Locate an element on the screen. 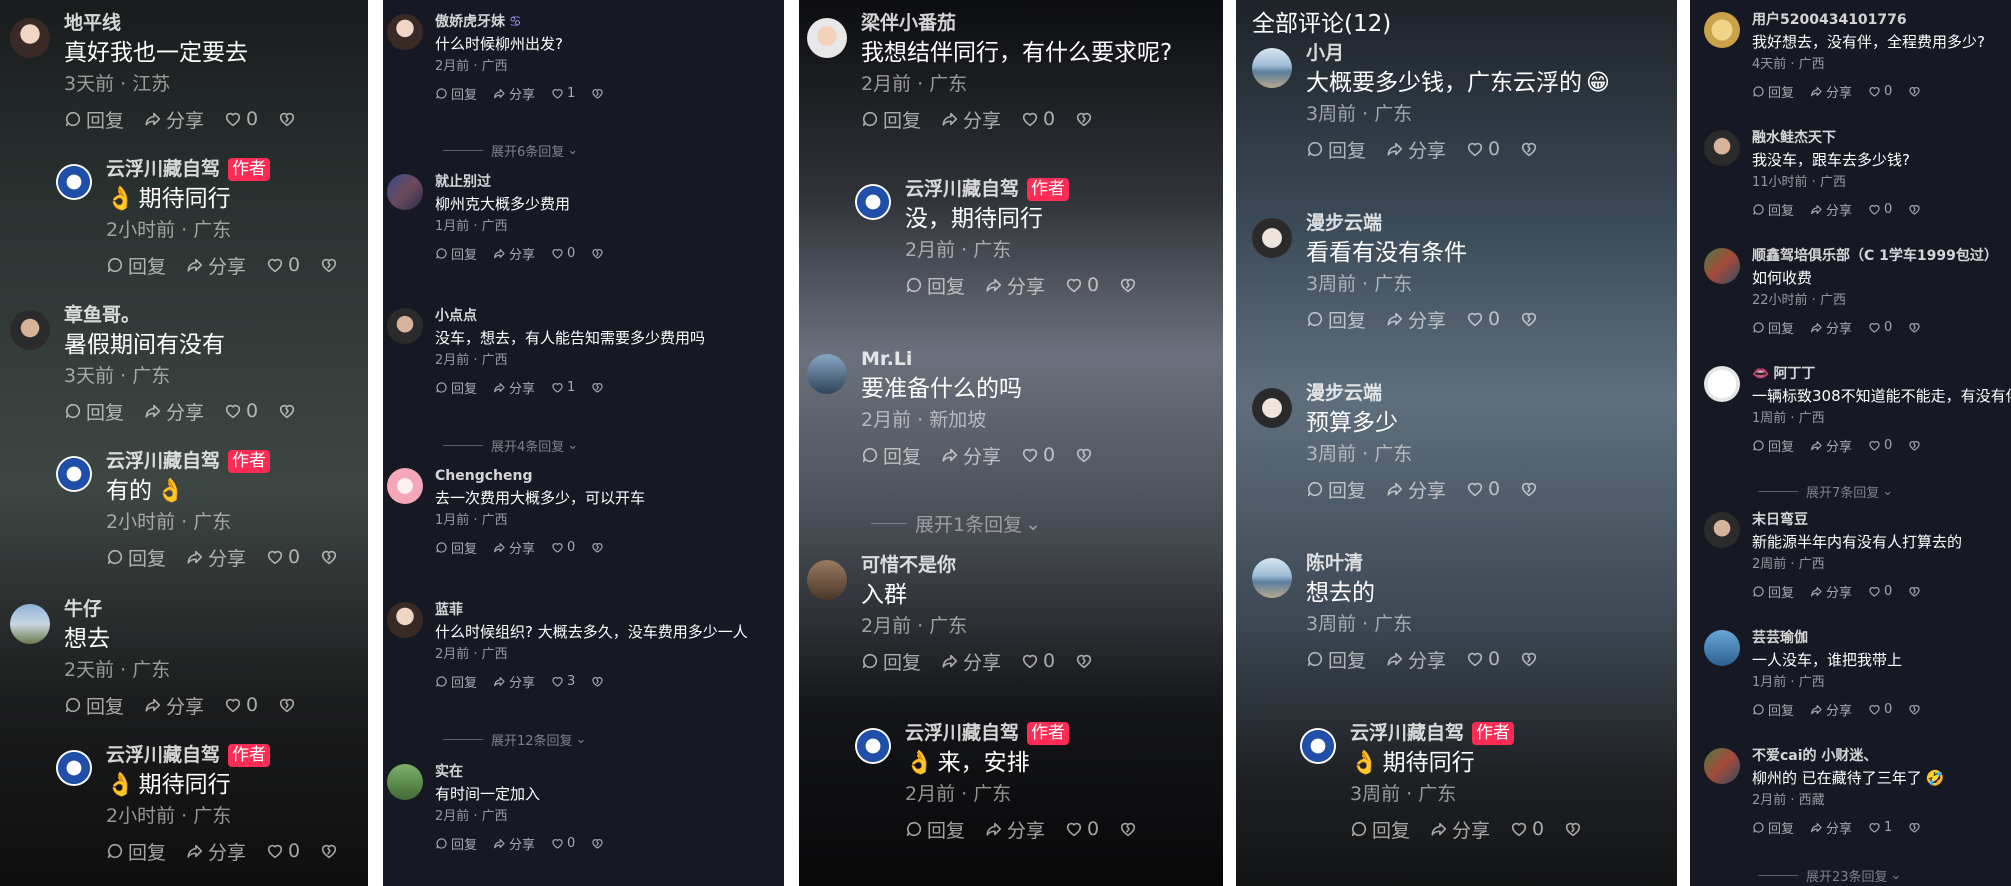 The height and width of the screenshot is (886, 2011). username: 顺鑫驾培俱乐部（C 1学车1999包过） is located at coordinates (1881, 256).